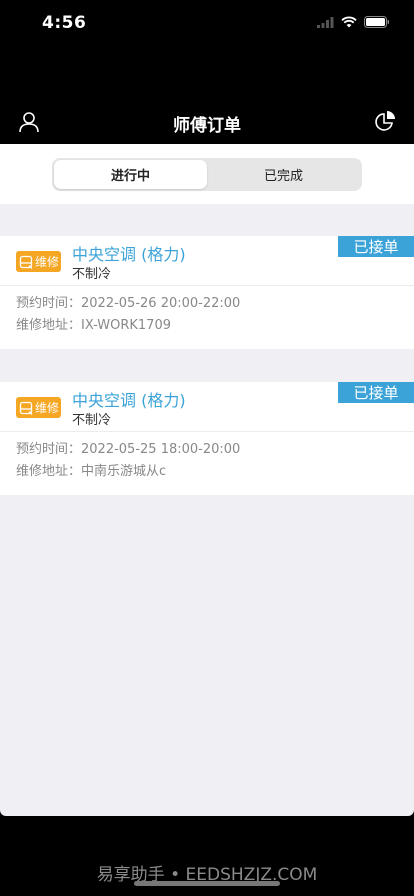 The width and height of the screenshot is (414, 896). Describe the element at coordinates (385, 121) in the screenshot. I see `statistics-pie-icon` at that location.